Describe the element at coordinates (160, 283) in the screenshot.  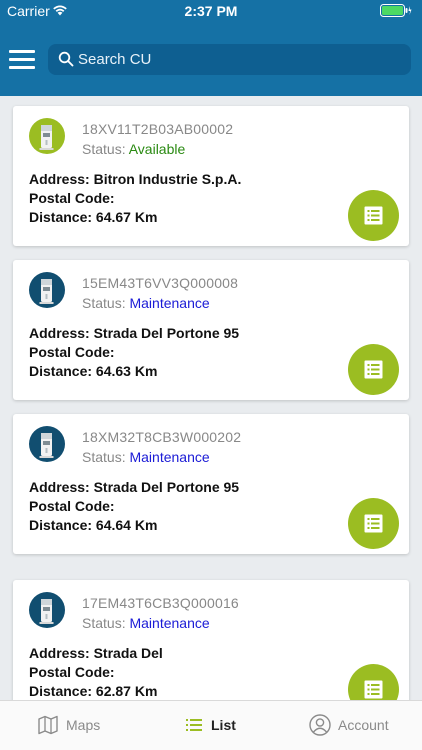
I see `cu-id: 15EM43T6VV3Q000008` at that location.